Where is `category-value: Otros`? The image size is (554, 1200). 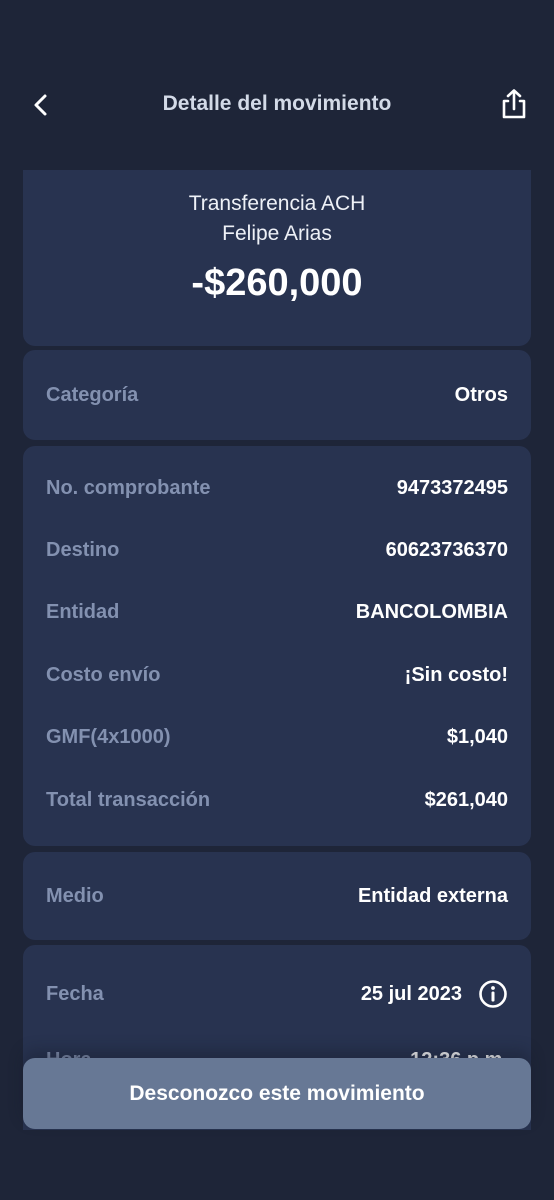
category-value: Otros is located at coordinates (481, 394).